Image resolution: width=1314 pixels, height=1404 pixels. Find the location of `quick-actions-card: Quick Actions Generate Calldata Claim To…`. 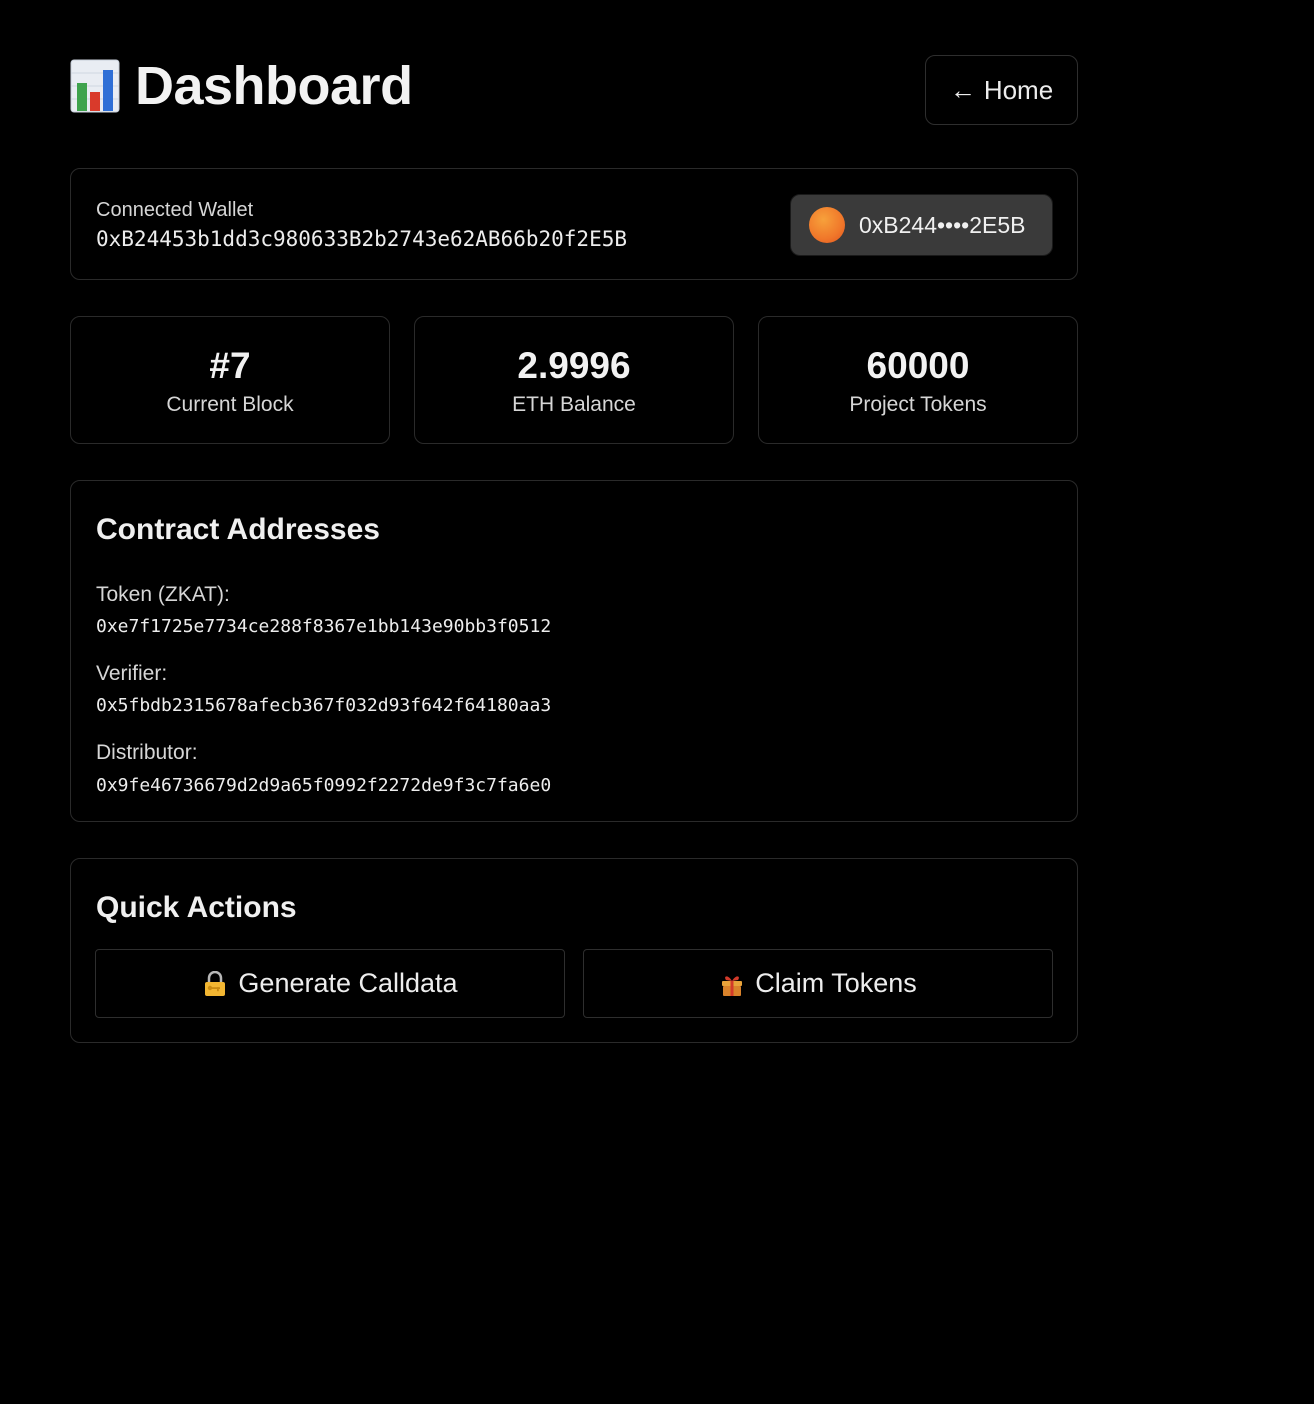

quick-actions-card: Quick Actions Generate Calldata Claim To… is located at coordinates (574, 950).